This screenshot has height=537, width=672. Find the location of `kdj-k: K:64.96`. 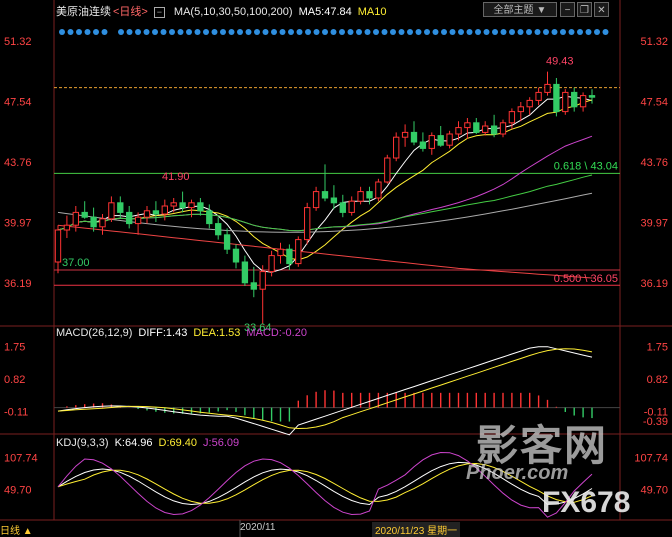

kdj-k: K:64.96 is located at coordinates (133, 443).